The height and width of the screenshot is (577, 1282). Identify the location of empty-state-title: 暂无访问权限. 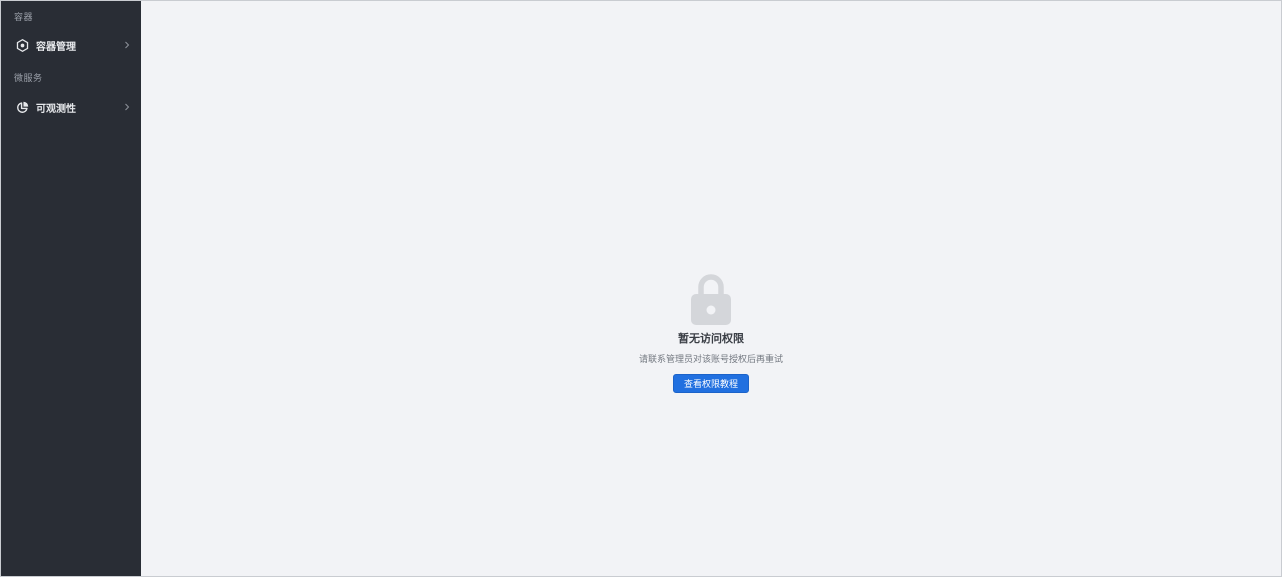
(711, 338).